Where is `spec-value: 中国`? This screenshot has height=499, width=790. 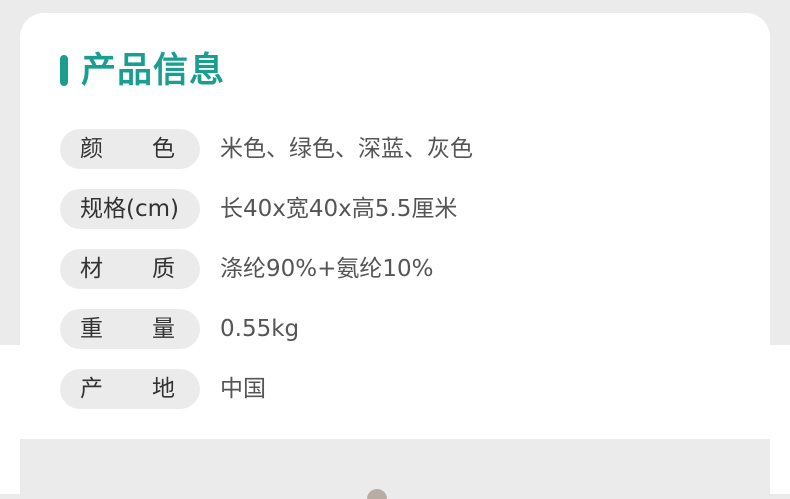
spec-value: 中国 is located at coordinates (243, 389).